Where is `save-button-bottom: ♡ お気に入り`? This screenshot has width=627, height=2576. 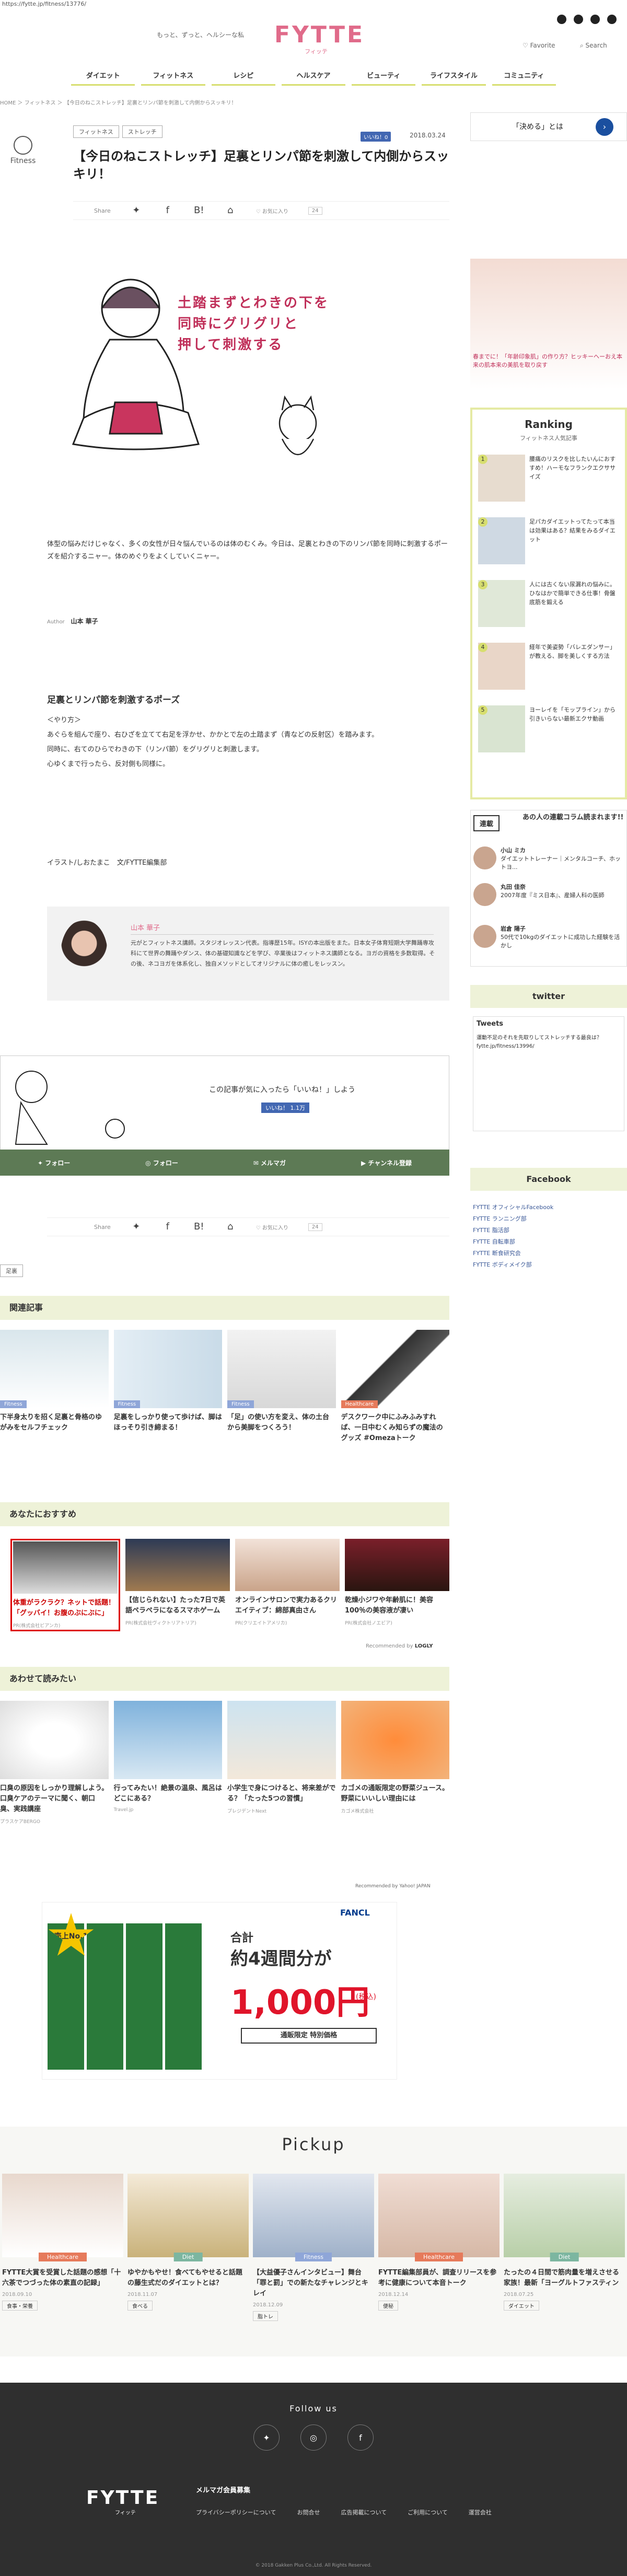
save-button-bottom: ♡ お気に入り is located at coordinates (272, 1227).